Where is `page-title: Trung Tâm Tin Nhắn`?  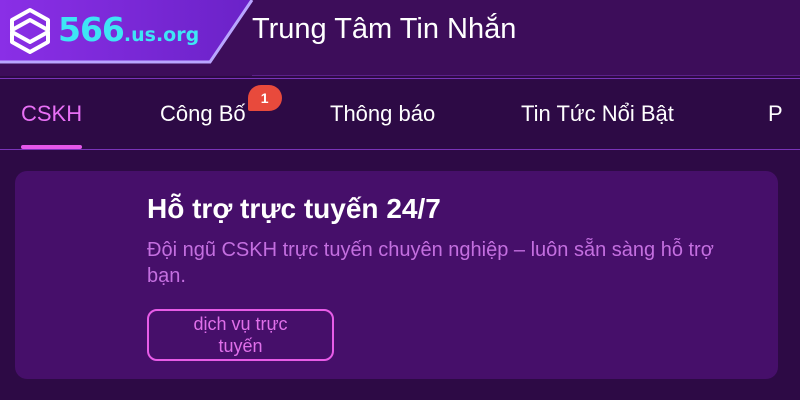
page-title: Trung Tâm Tin Nhắn is located at coordinates (384, 29).